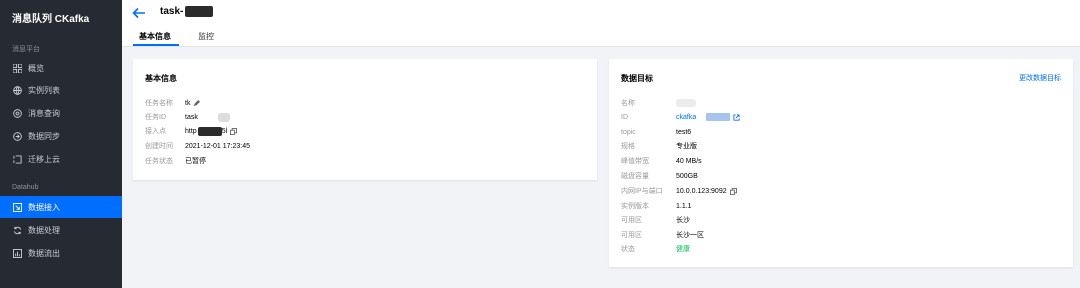 The width and height of the screenshot is (1080, 288). I want to click on target-row-spec: 规格 专业版, so click(659, 146).